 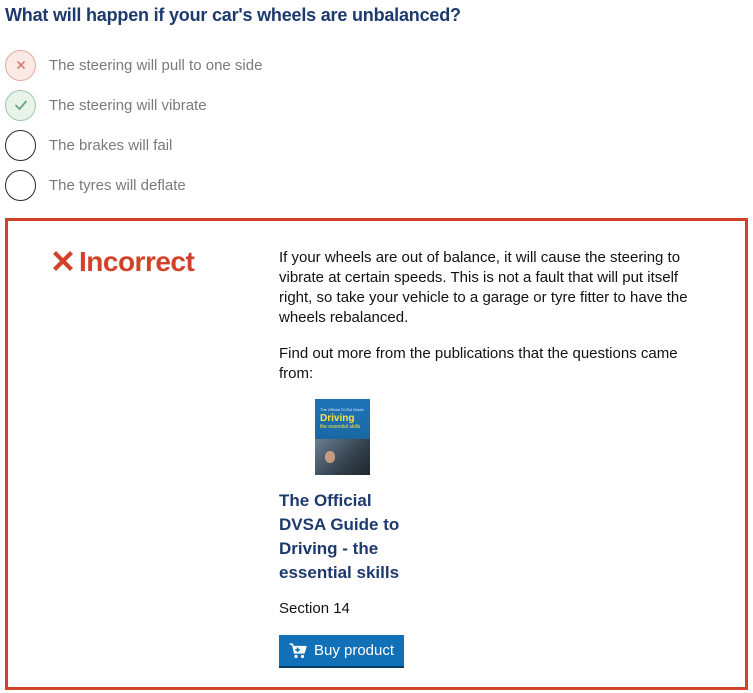 I want to click on option-label: The tyres will deflate, so click(x=117, y=185).